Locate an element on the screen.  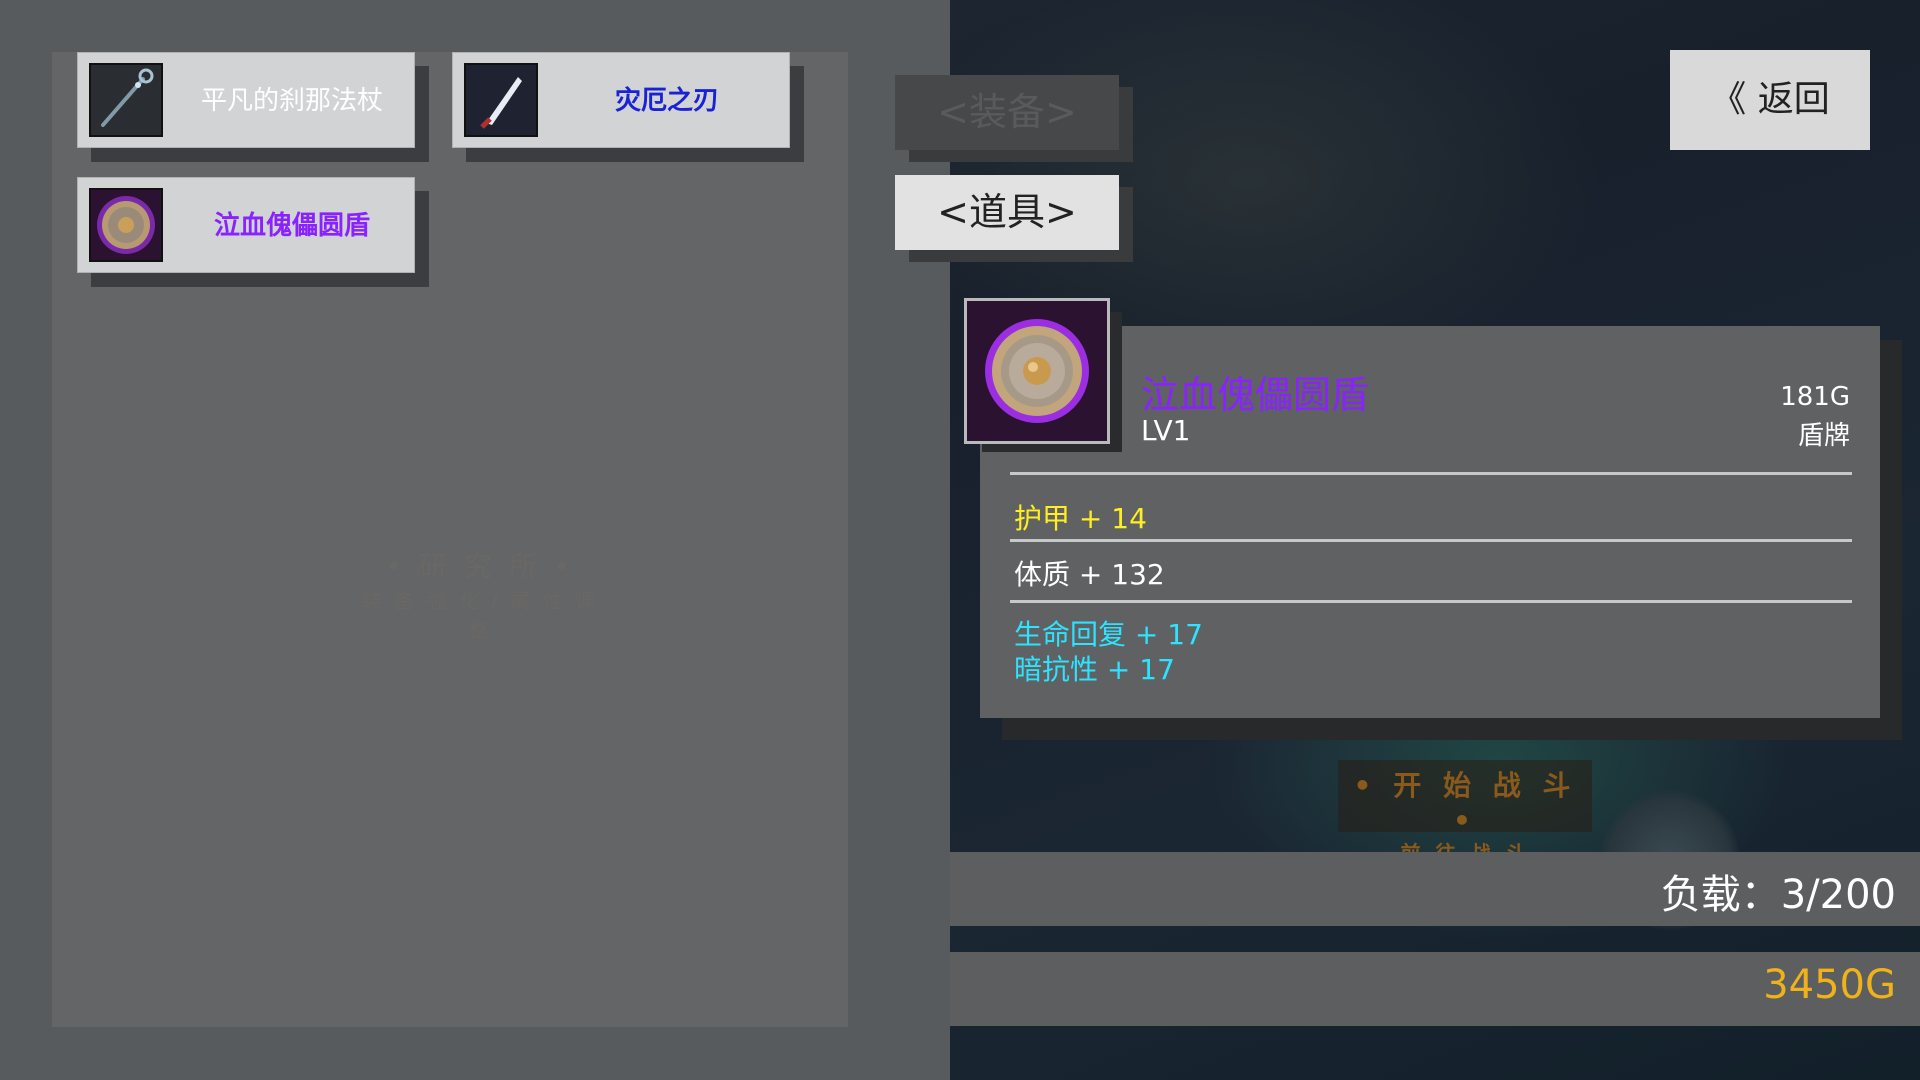
gold-amount-text: 3450G is located at coordinates (1829, 985).